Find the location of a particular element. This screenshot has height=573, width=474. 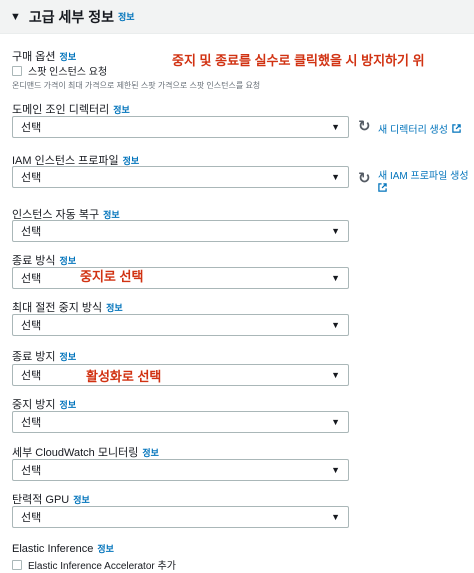

detailed-monitoring-label: 세부 CloudWatch 모니터링 정보 is located at coordinates (85, 452).